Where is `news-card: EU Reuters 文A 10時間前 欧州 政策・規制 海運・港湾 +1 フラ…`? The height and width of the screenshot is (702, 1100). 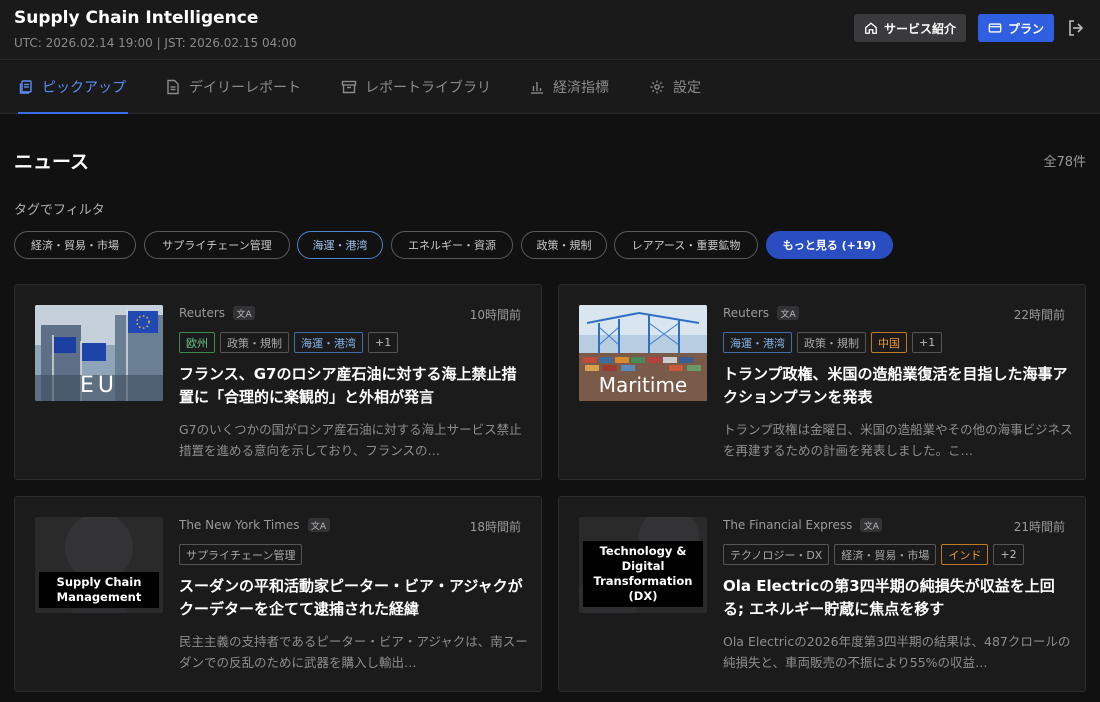 news-card: EU Reuters 文A 10時間前 欧州 政策・規制 海運・港湾 +1 フラ… is located at coordinates (278, 382).